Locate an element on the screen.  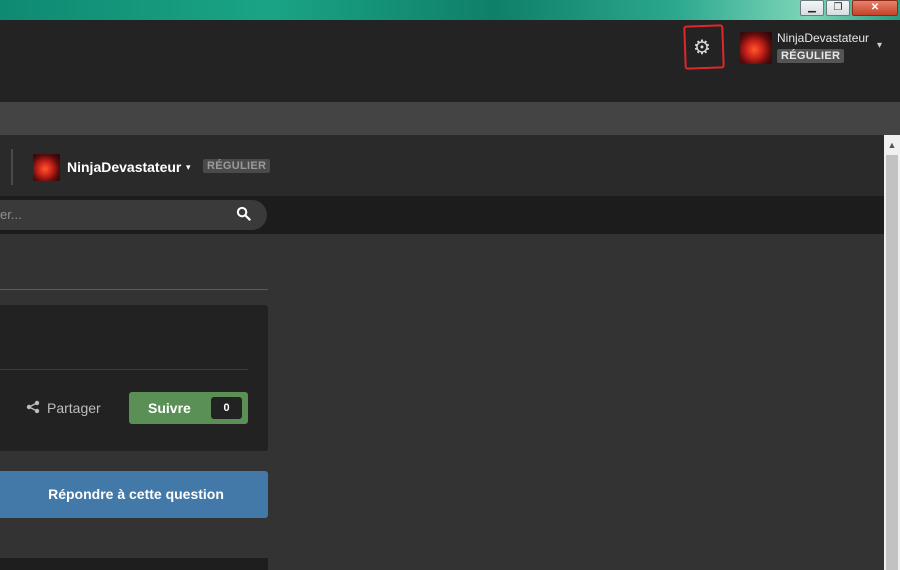
scroll-up-arrow: ▲ is located at coordinates (892, 145).